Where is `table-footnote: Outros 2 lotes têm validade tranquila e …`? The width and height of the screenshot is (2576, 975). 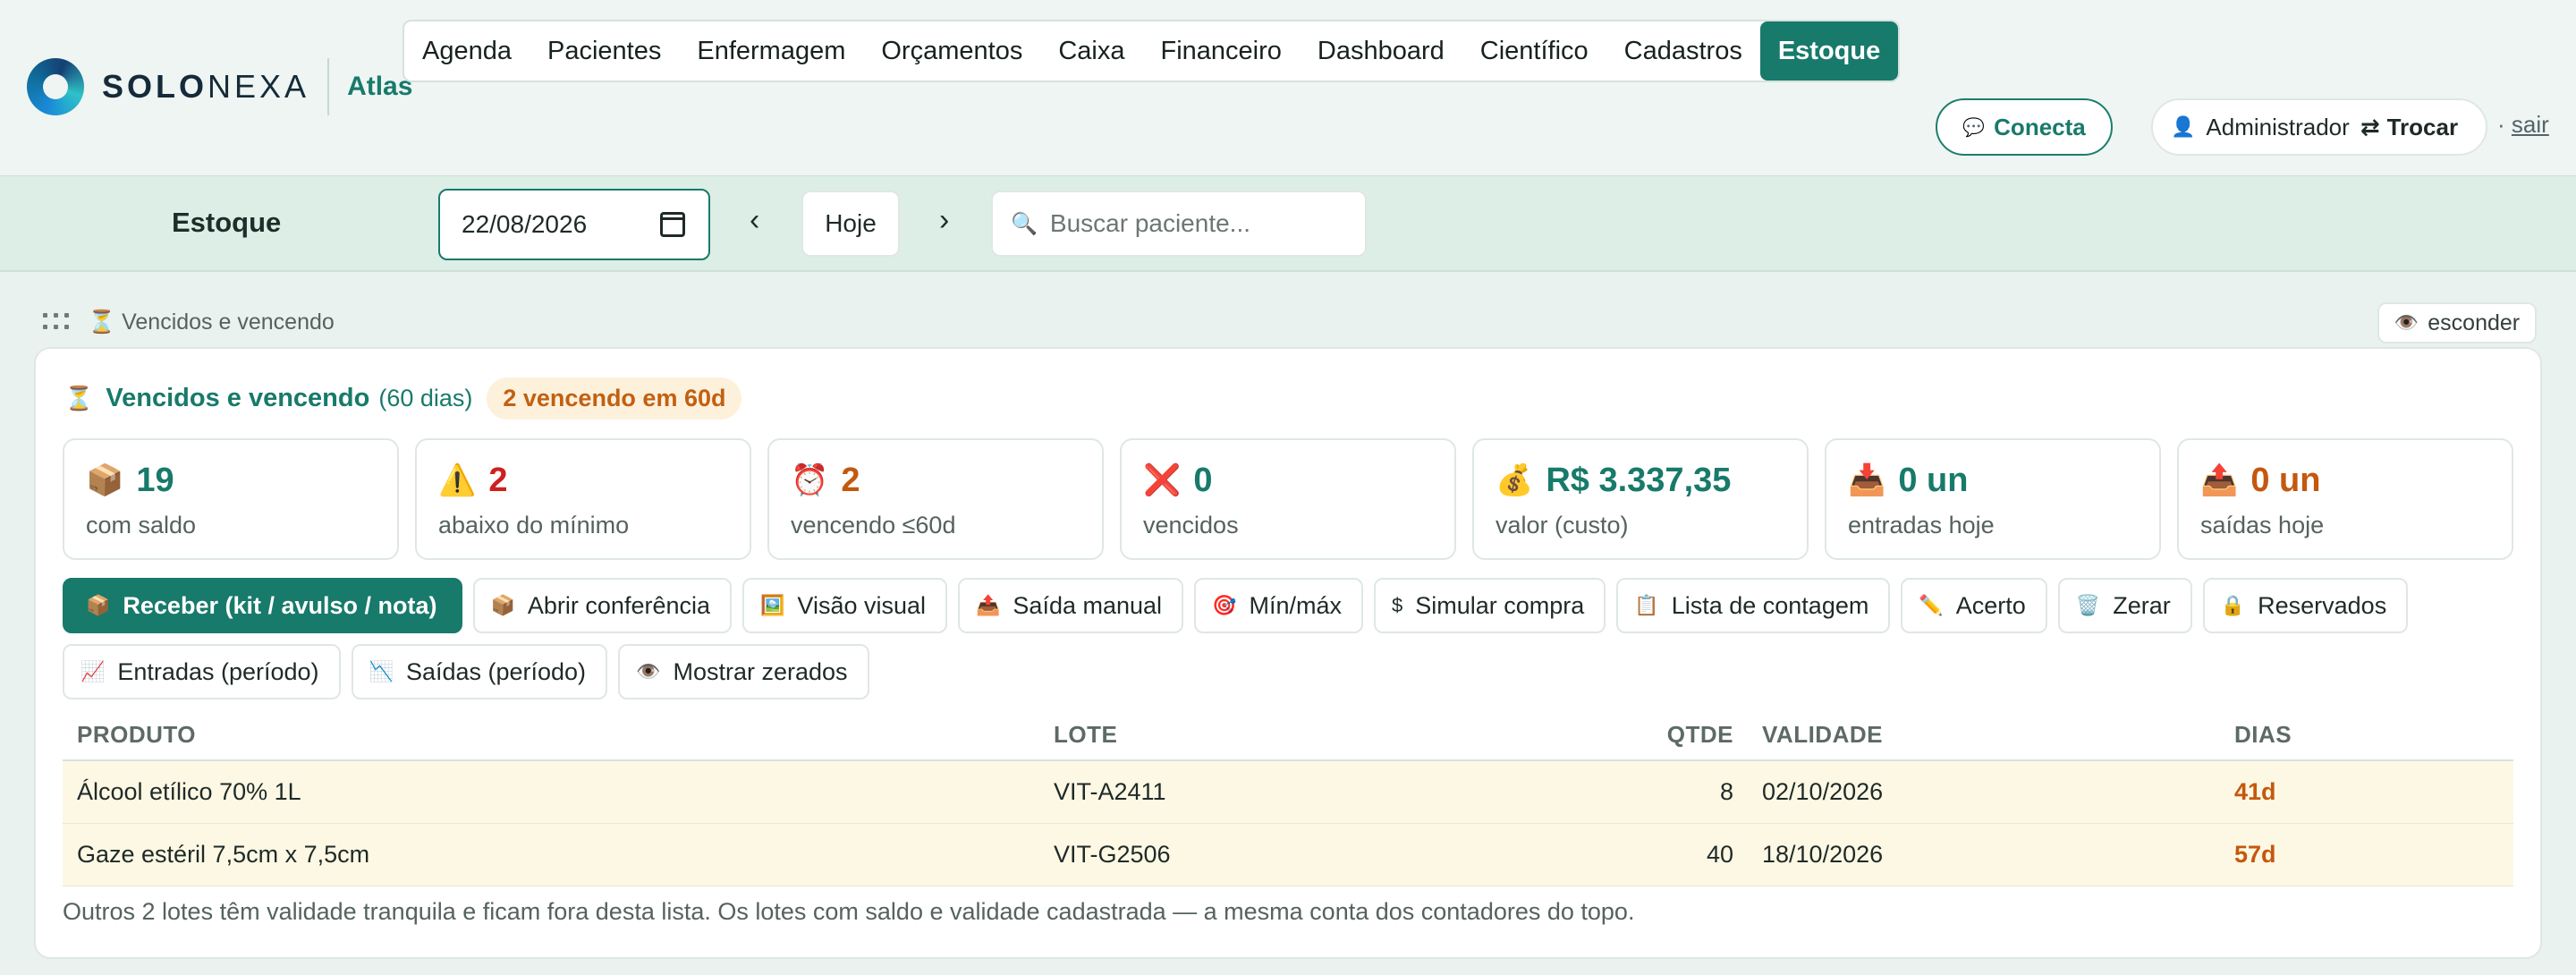 table-footnote: Outros 2 lotes têm validade tranquila e … is located at coordinates (849, 911).